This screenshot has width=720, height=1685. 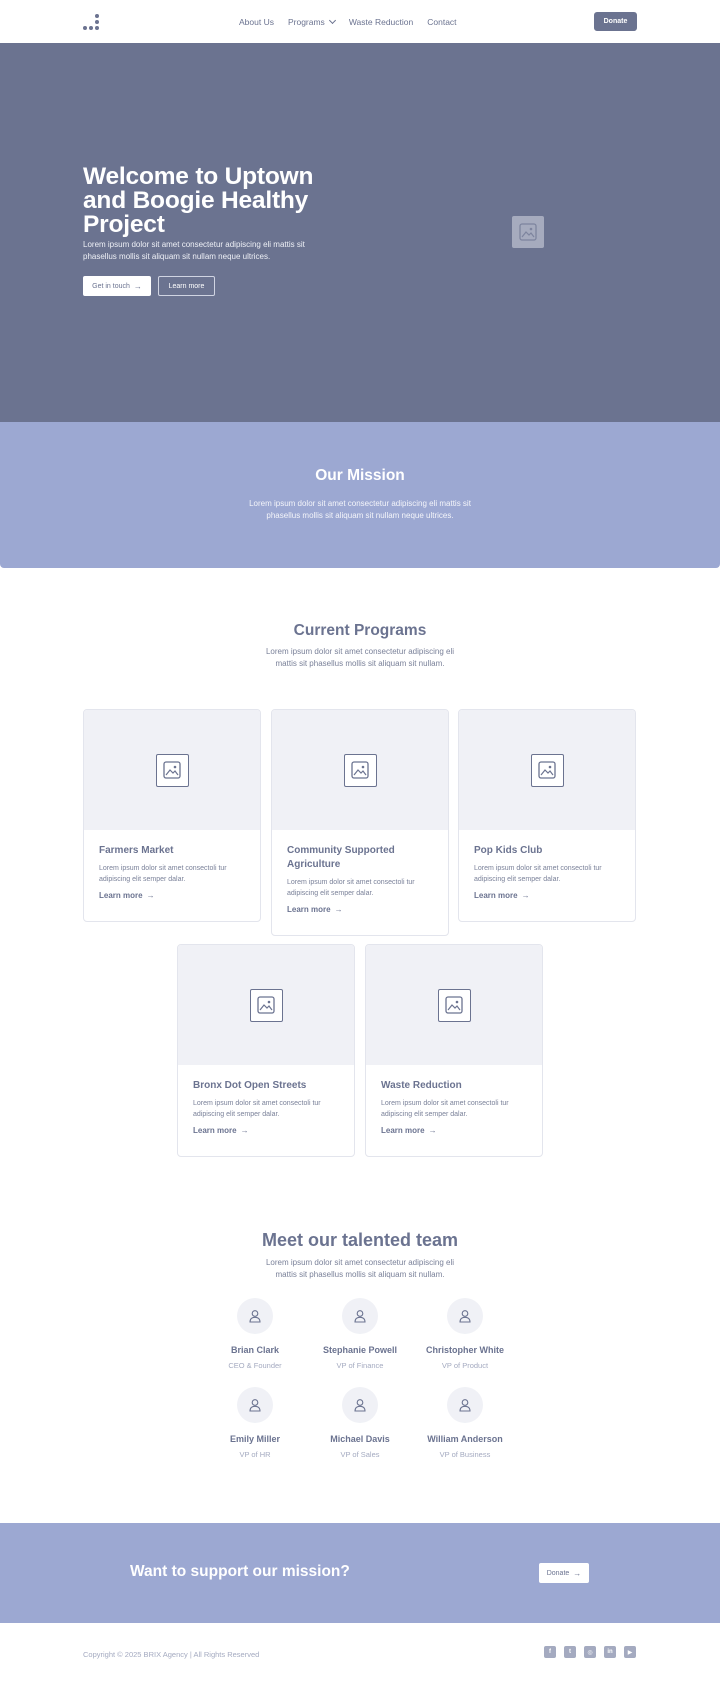 What do you see at coordinates (465, 1365) in the screenshot?
I see `member-role: VP of Product` at bounding box center [465, 1365].